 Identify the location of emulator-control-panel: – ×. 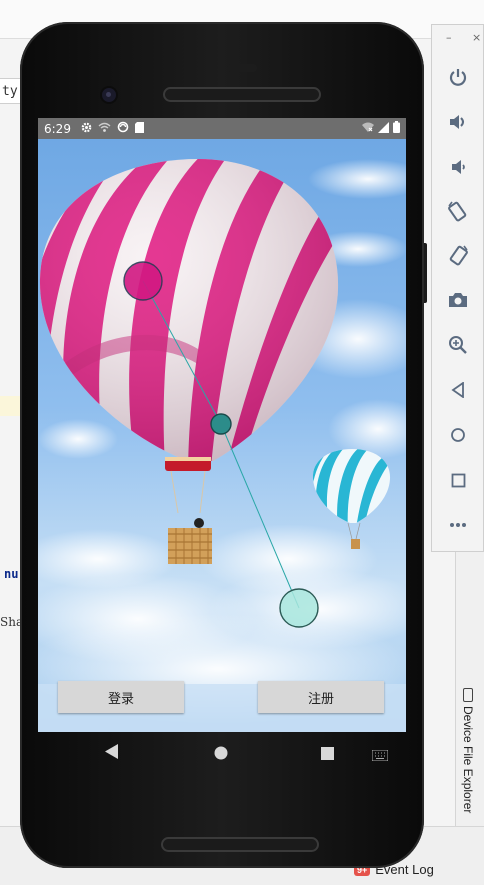
(457, 288).